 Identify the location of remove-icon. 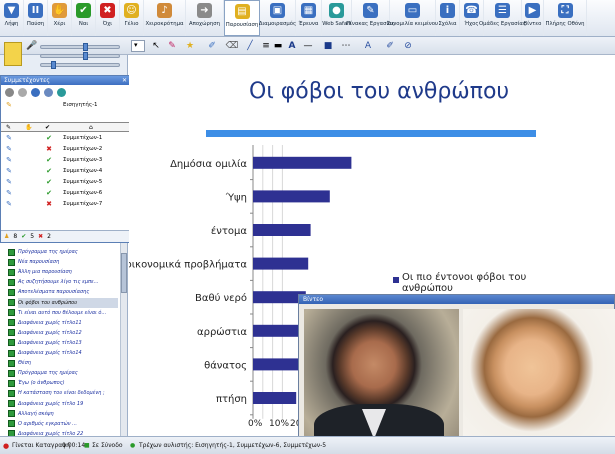
(35, 92).